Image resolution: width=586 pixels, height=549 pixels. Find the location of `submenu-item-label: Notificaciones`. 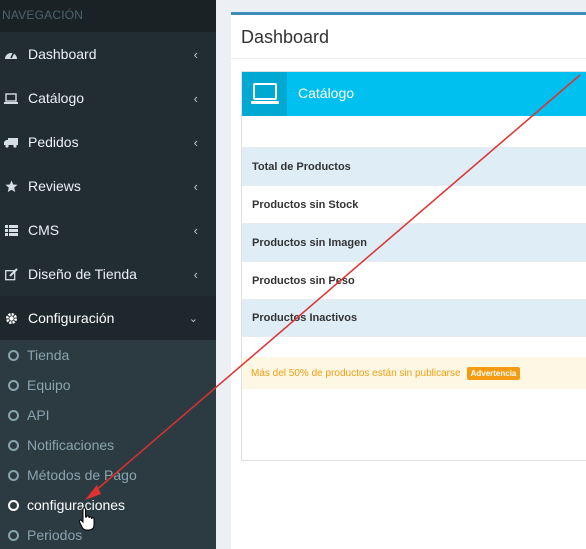

submenu-item-label: Notificaciones is located at coordinates (71, 445).